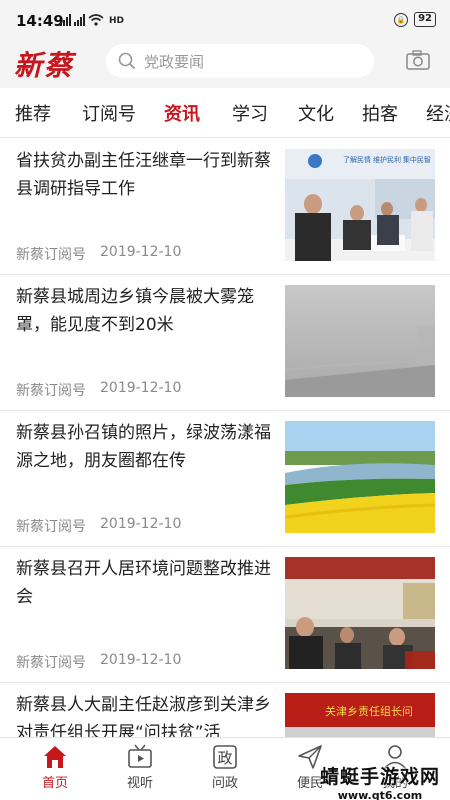 The width and height of the screenshot is (450, 800). I want to click on send-icon, so click(310, 757).